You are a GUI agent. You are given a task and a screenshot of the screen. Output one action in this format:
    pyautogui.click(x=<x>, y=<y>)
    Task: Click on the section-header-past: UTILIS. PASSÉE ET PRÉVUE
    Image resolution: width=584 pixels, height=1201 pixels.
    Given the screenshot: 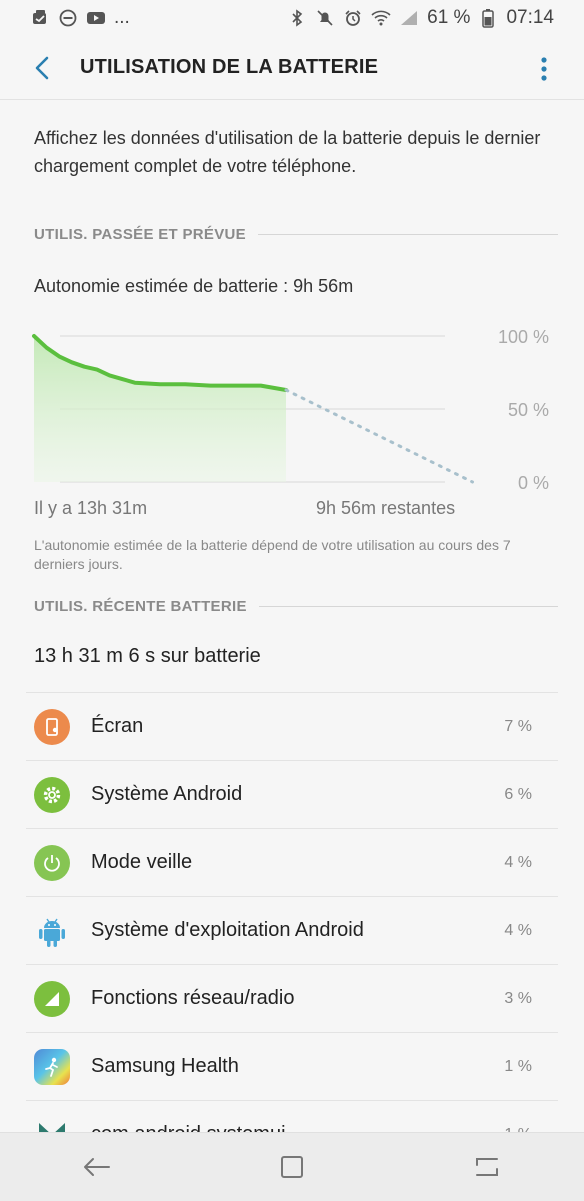 What is the action you would take?
    pyautogui.click(x=296, y=234)
    